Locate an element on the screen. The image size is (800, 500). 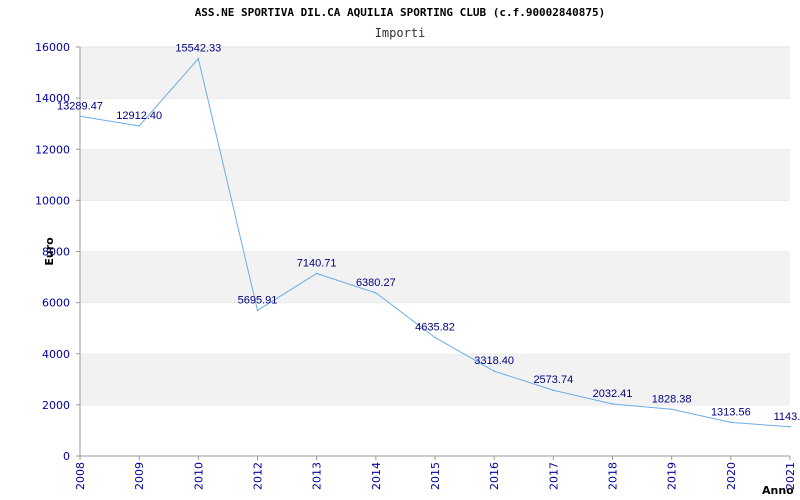
x-tick-label: 2018 is located at coordinates (613, 476).